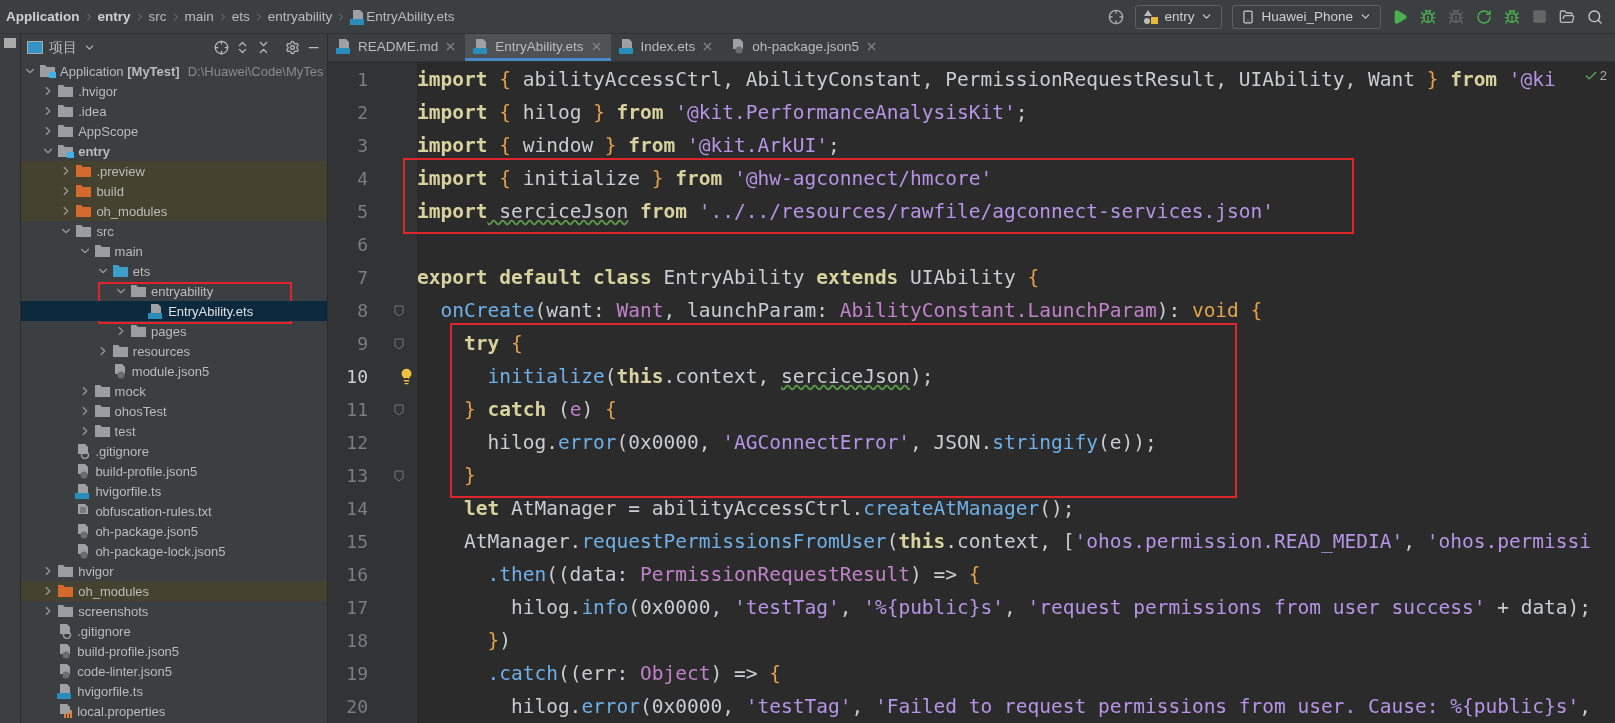 This screenshot has height=723, width=1615. What do you see at coordinates (174, 431) in the screenshot?
I see `tree-row: test` at bounding box center [174, 431].